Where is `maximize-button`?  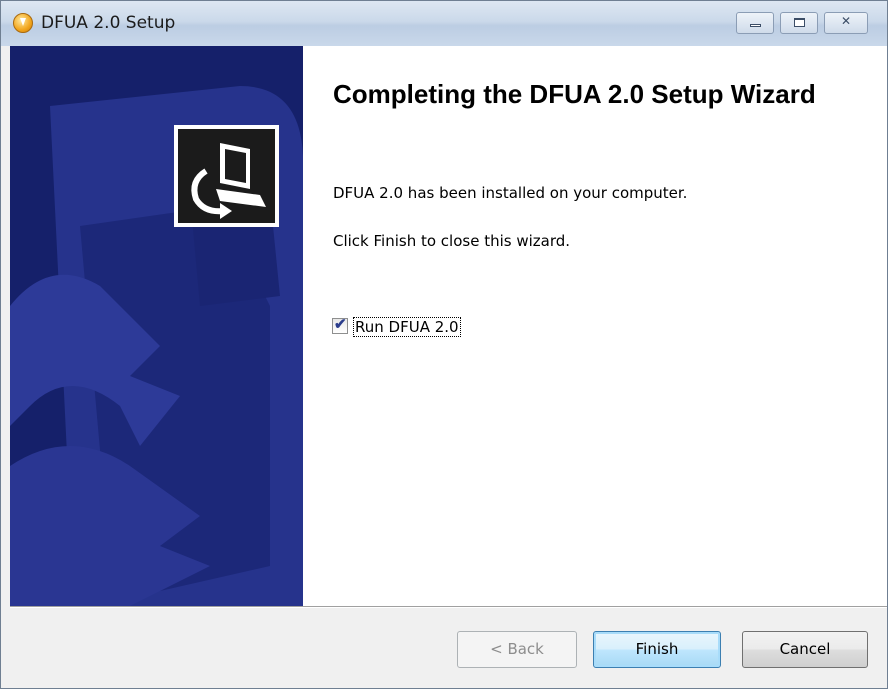
maximize-button is located at coordinates (799, 23).